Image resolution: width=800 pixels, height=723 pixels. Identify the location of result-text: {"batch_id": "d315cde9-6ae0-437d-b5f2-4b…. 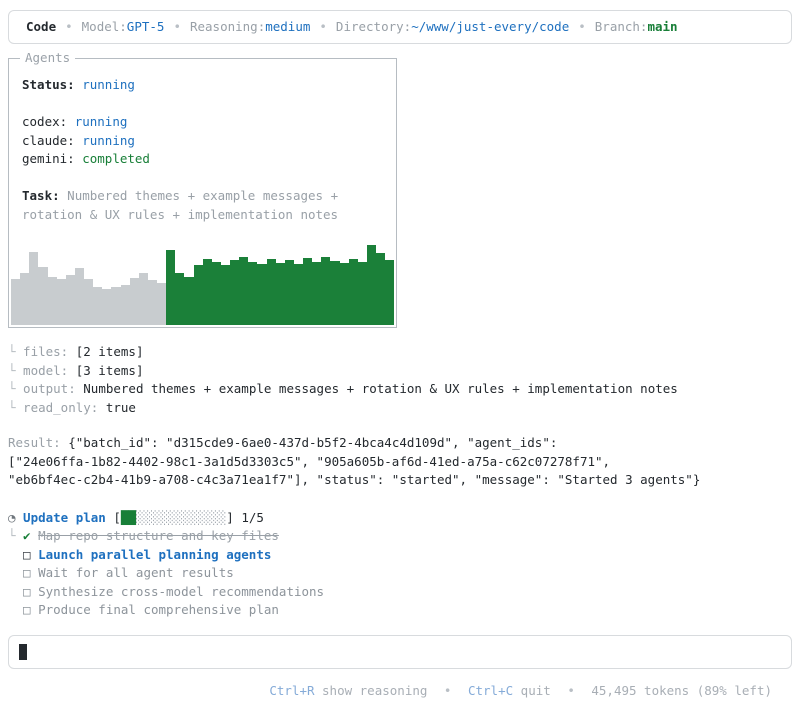
(313, 442).